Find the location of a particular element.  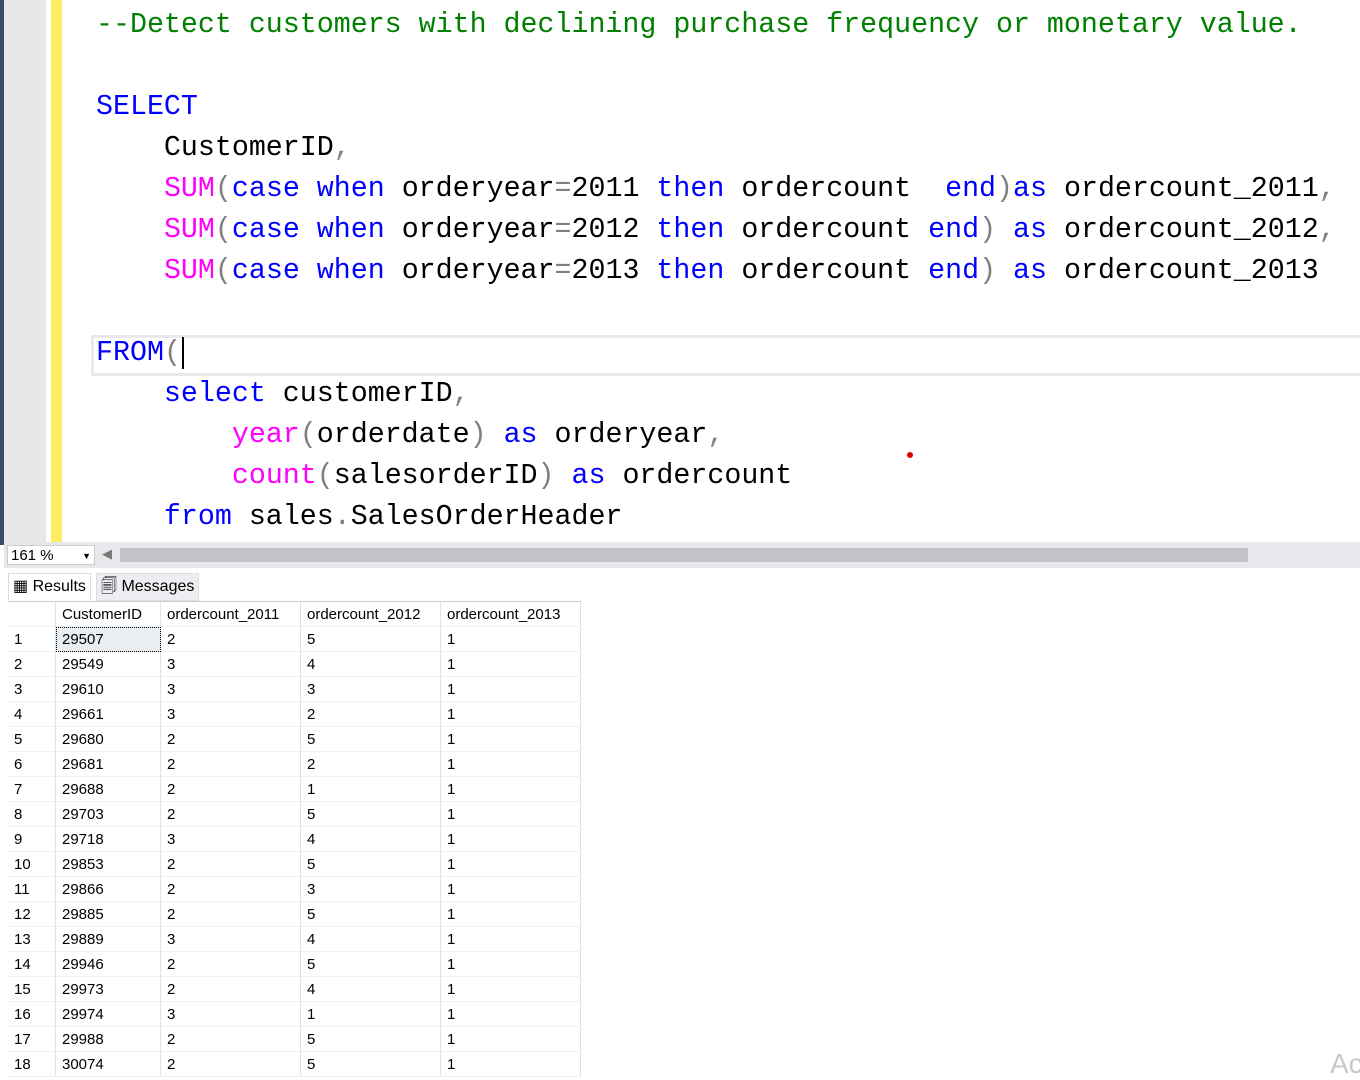

row-number: 14 is located at coordinates (32, 964).